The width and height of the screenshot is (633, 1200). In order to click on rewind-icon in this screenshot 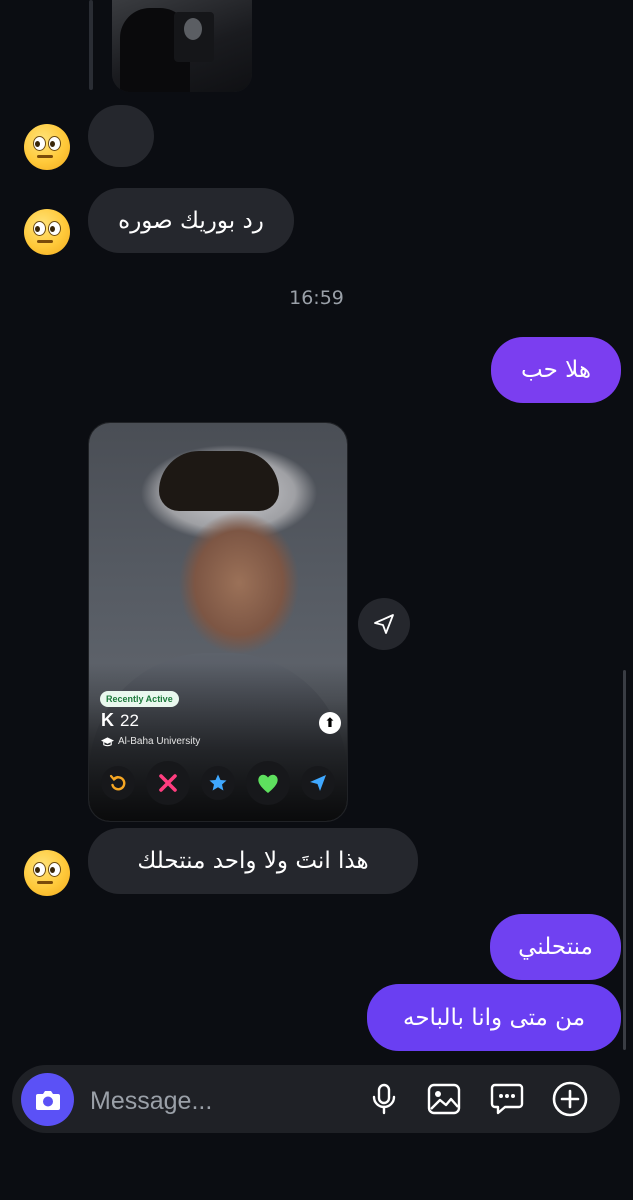, I will do `click(117, 783)`.